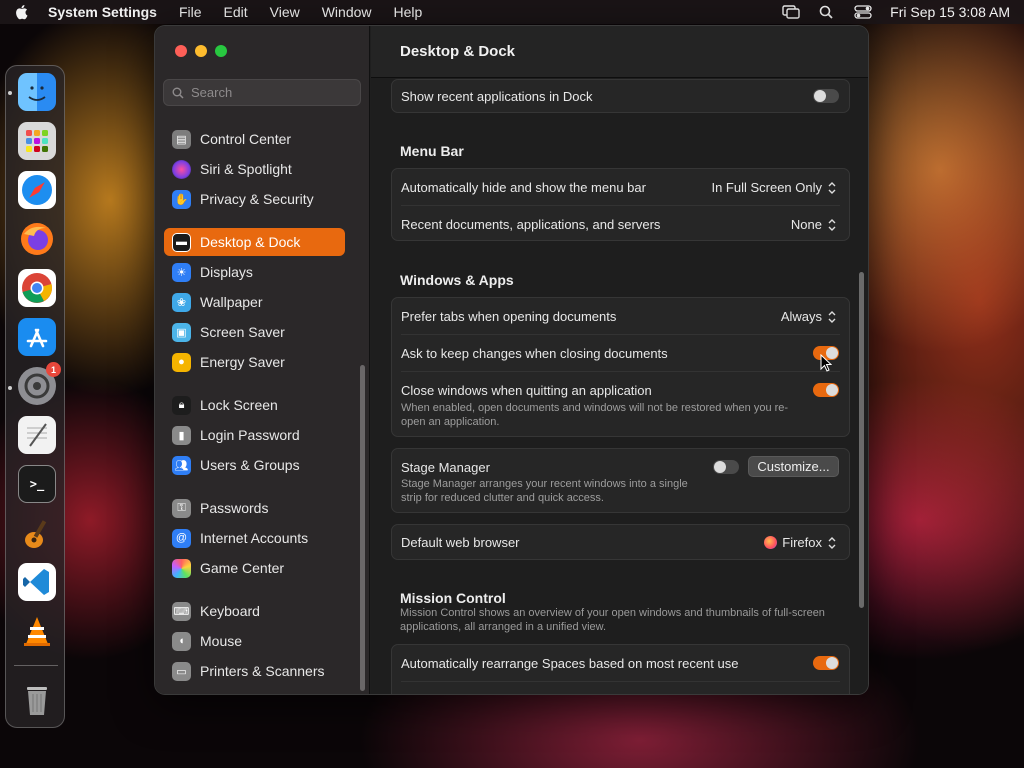 This screenshot has width=1024, height=768. What do you see at coordinates (236, 12) in the screenshot?
I see `menu-edit: Edit` at bounding box center [236, 12].